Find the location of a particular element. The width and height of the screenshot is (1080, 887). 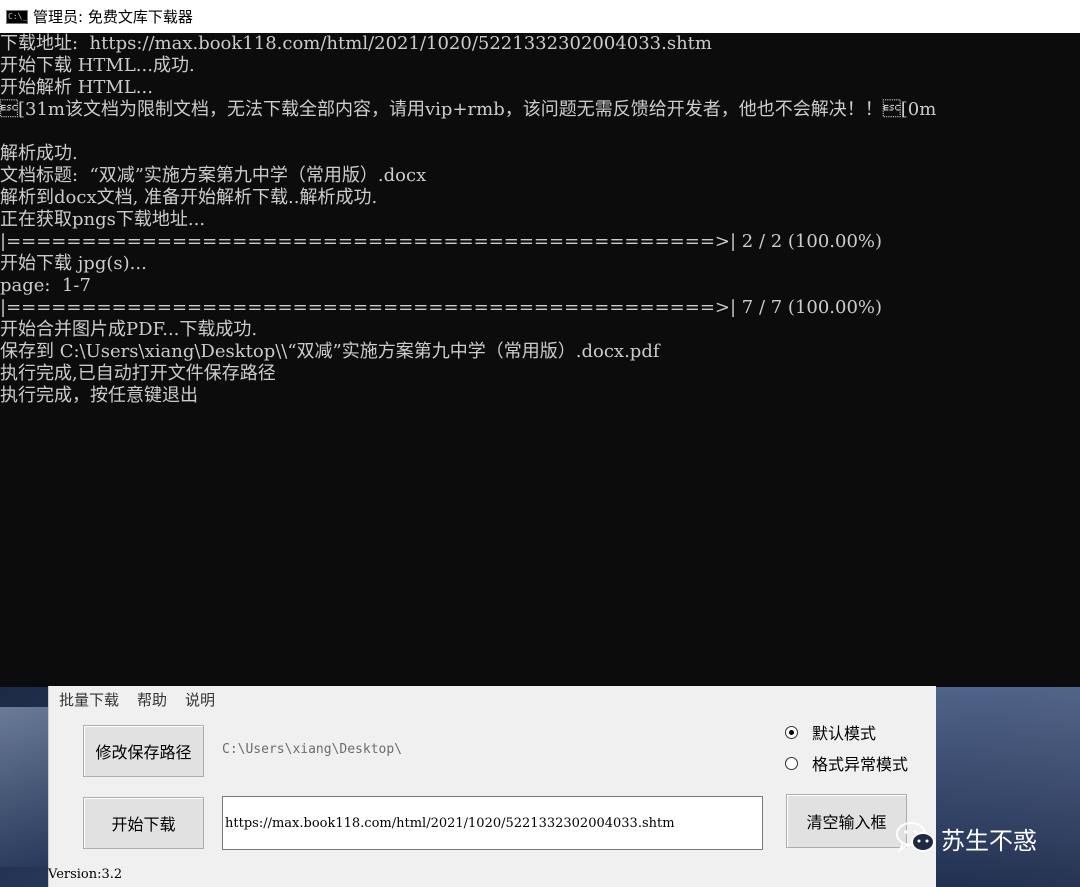

console-title-bar: 管理员: 免费文库下载器 is located at coordinates (540, 16).